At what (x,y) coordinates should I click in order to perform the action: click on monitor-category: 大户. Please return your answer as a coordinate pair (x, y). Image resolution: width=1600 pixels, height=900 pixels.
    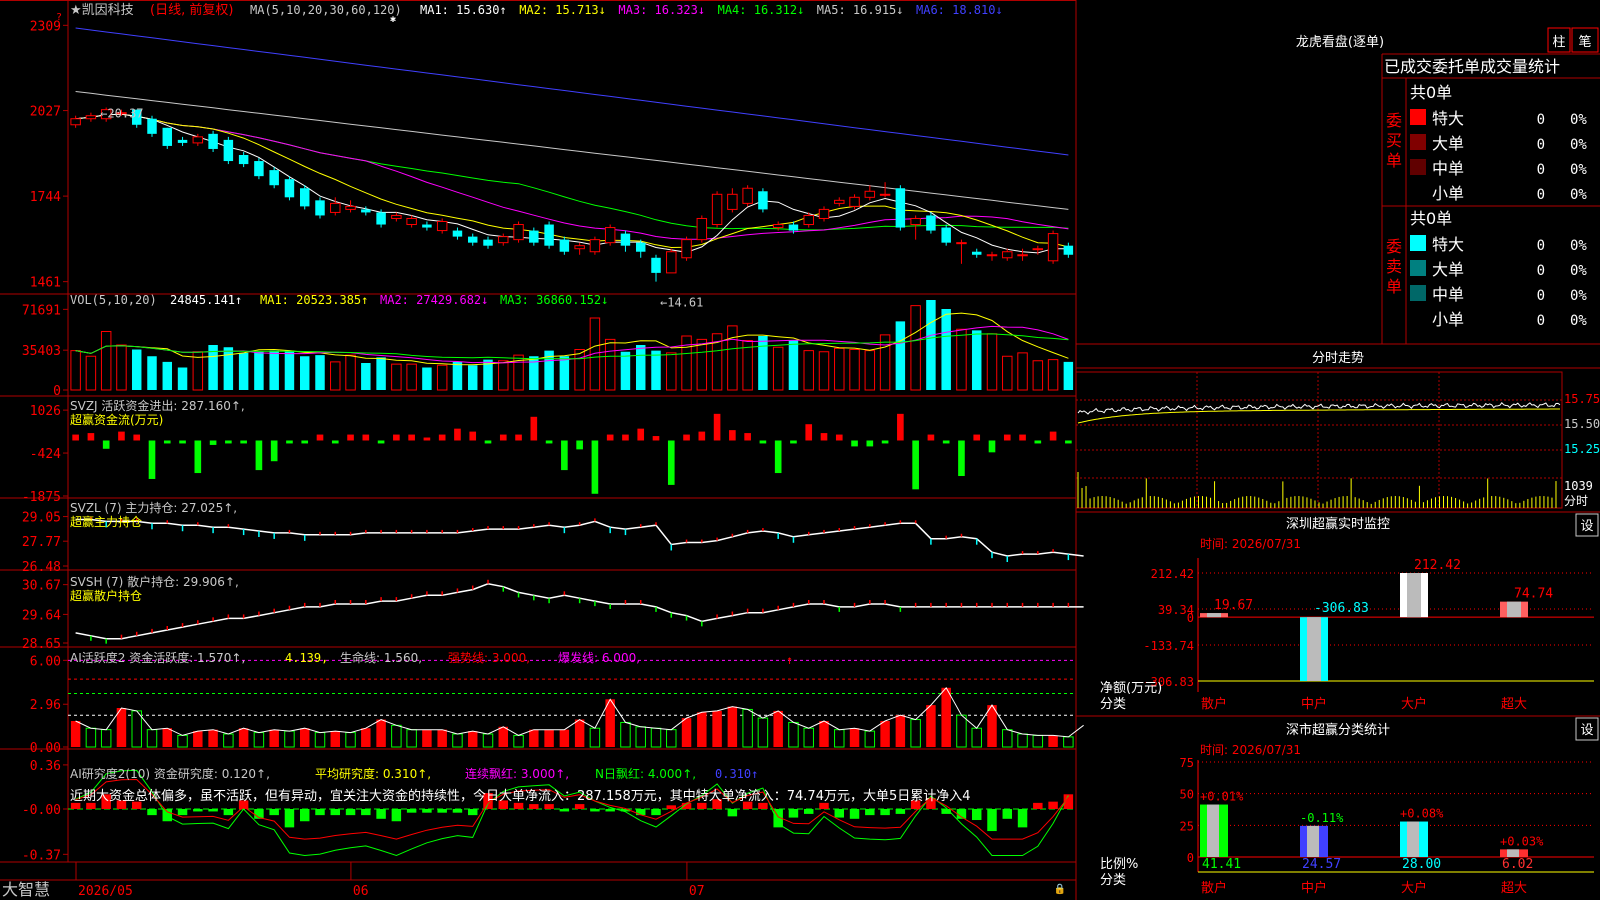
    Looking at the image, I should click on (1414, 704).